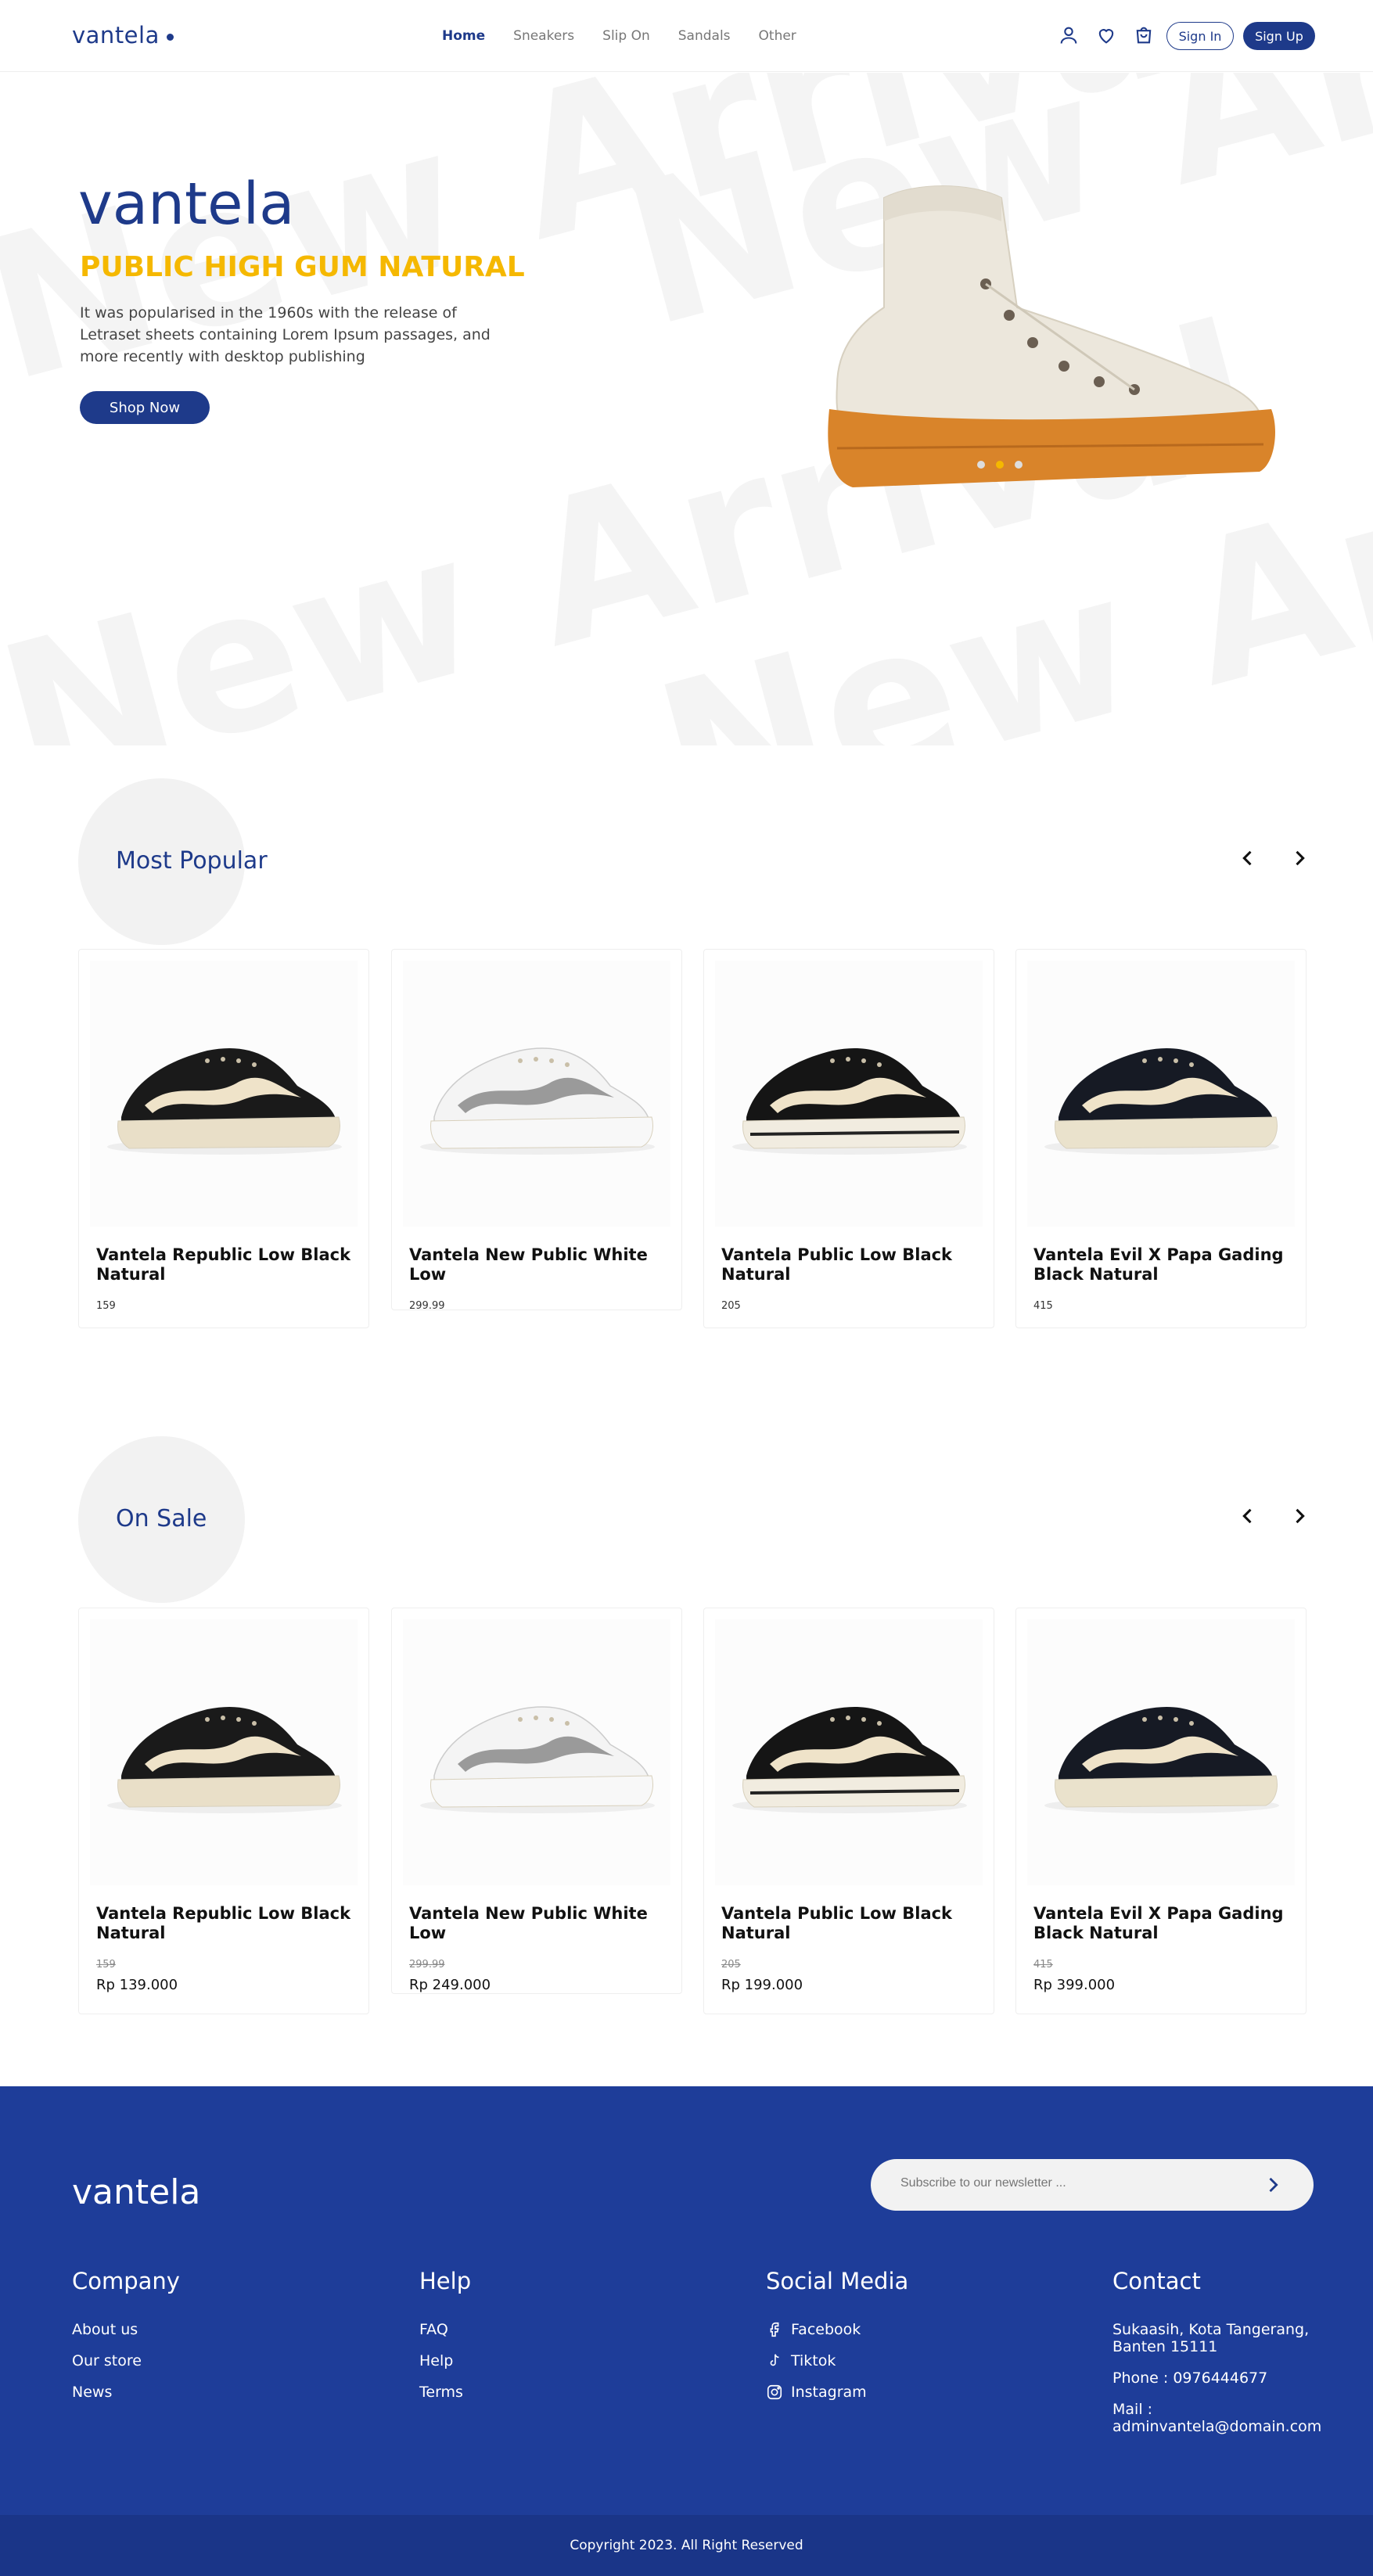 Image resolution: width=1373 pixels, height=2576 pixels. Describe the element at coordinates (192, 861) in the screenshot. I see `section-title: Most Popular` at that location.